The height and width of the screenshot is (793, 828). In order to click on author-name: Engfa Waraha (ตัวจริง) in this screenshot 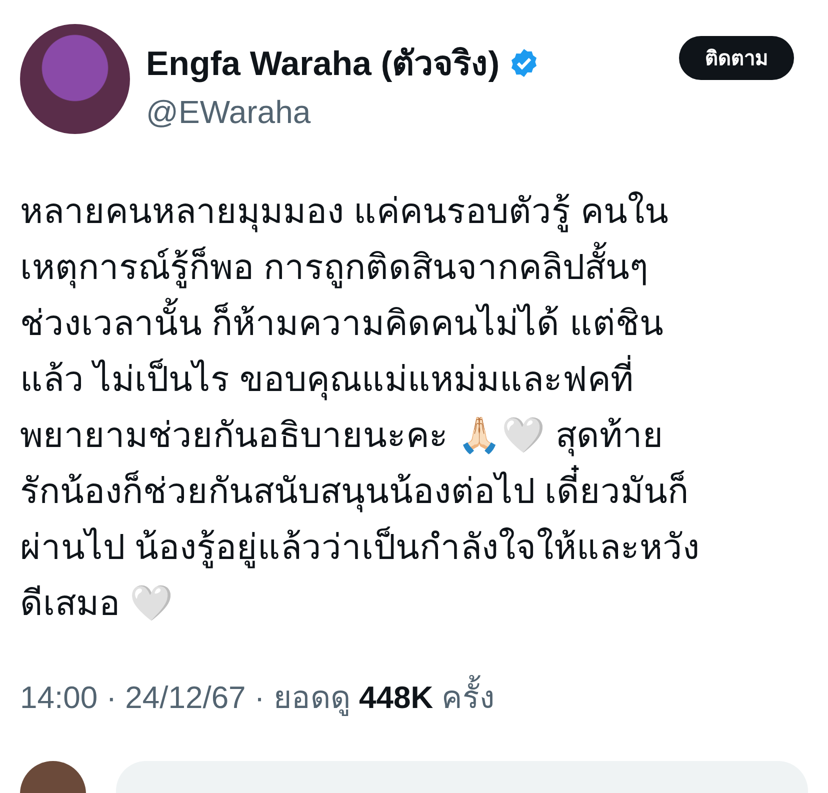, I will do `click(323, 63)`.